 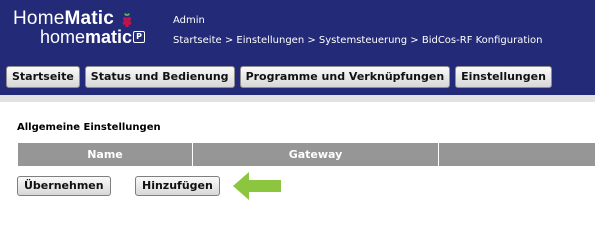 I want to click on nav-programme-button: Programme und Verknüpfungen, so click(x=345, y=77).